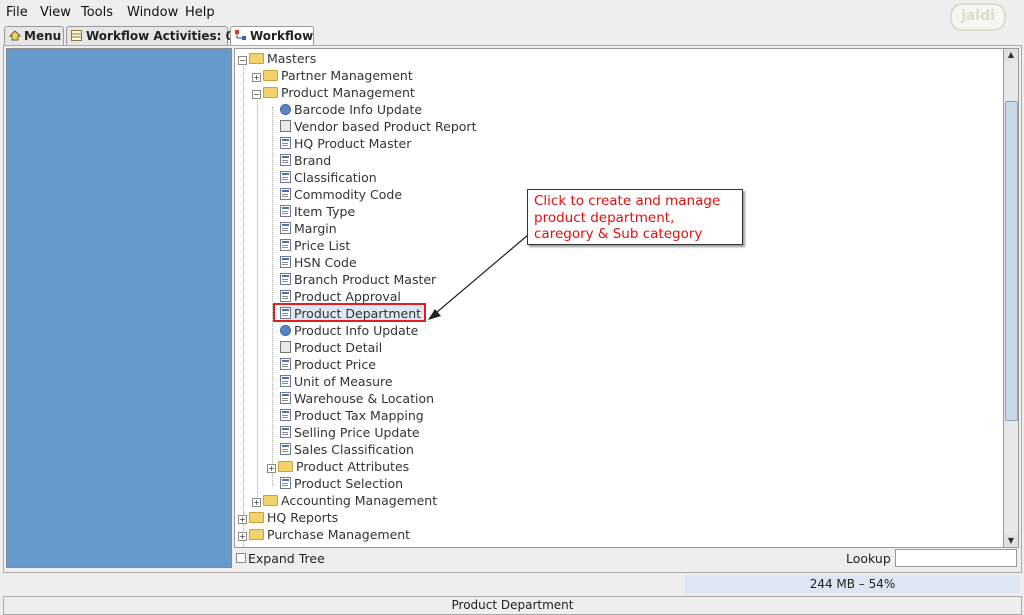 The image size is (1024, 615). Describe the element at coordinates (1011, 541) in the screenshot. I see `scroll-down-icon: ▼` at that location.